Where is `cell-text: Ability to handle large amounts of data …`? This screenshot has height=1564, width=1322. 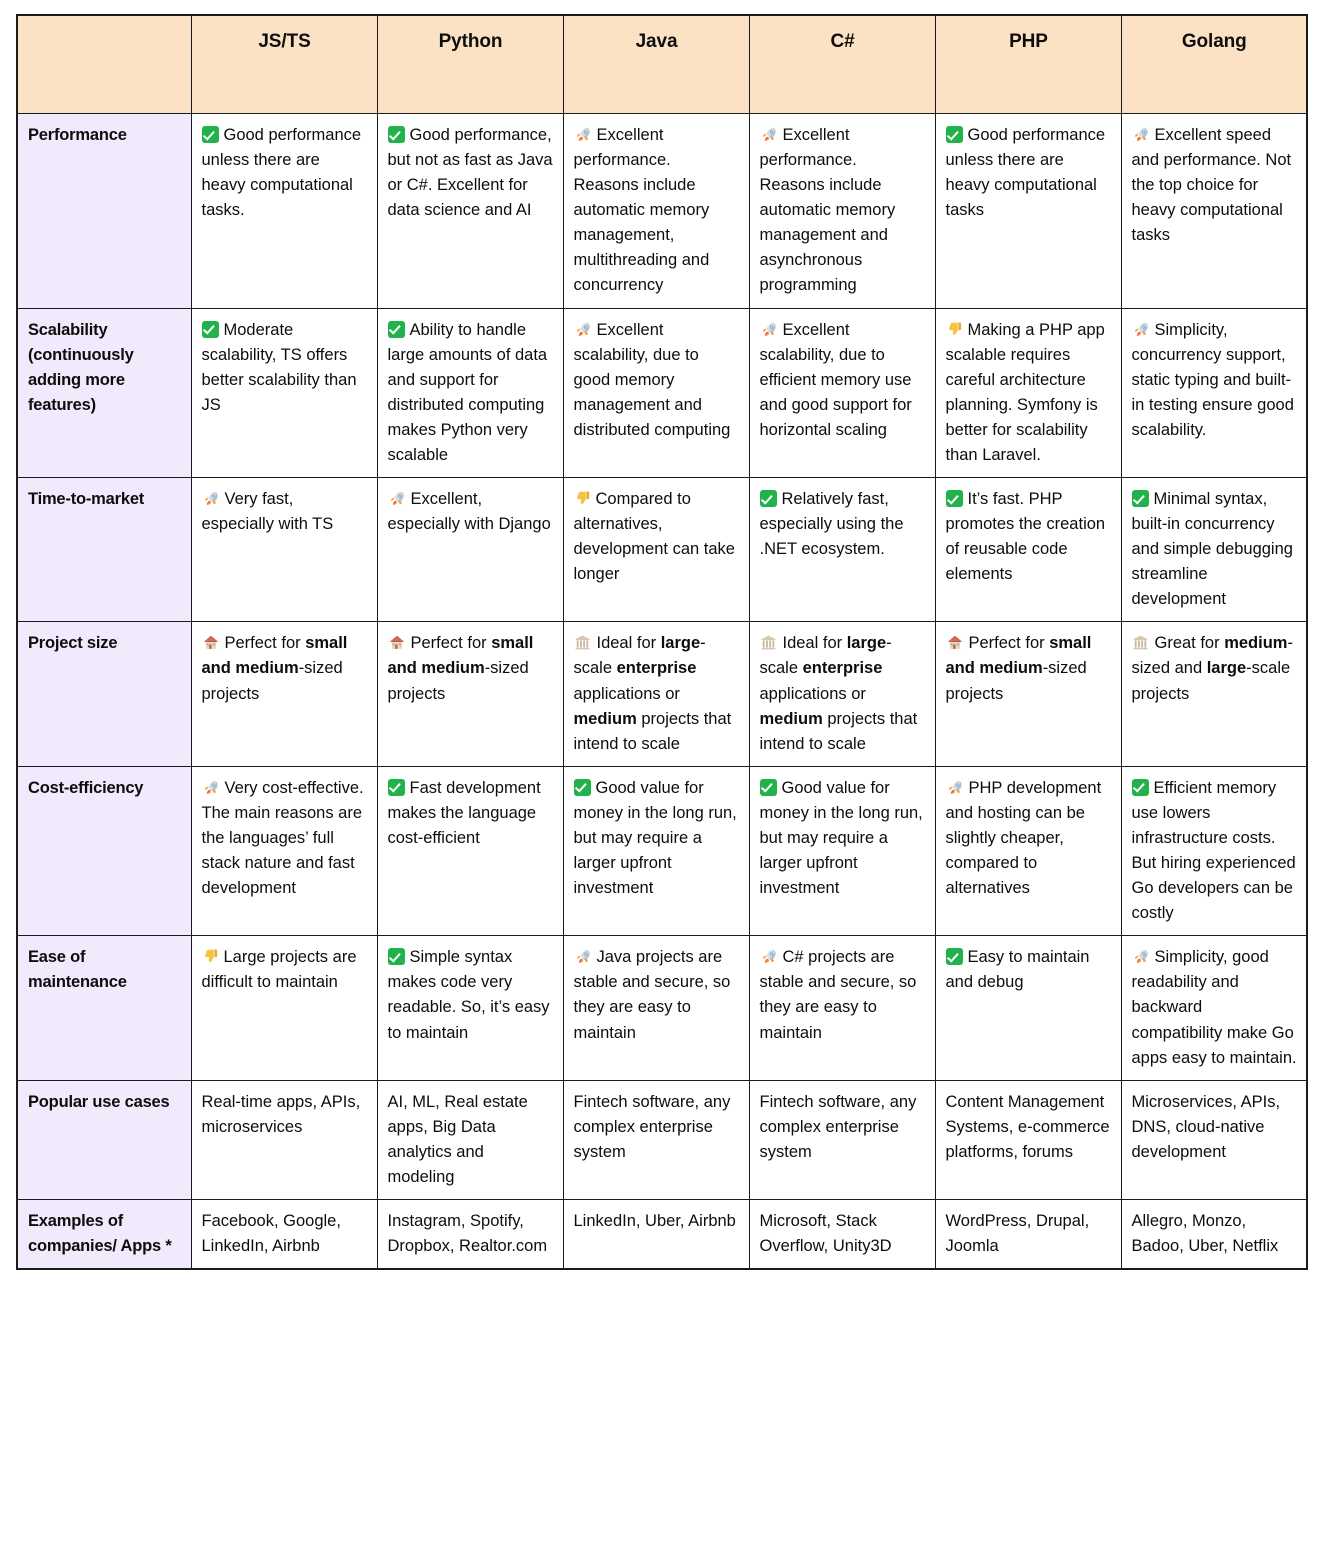 cell-text: Ability to handle large amounts of data … is located at coordinates (467, 392).